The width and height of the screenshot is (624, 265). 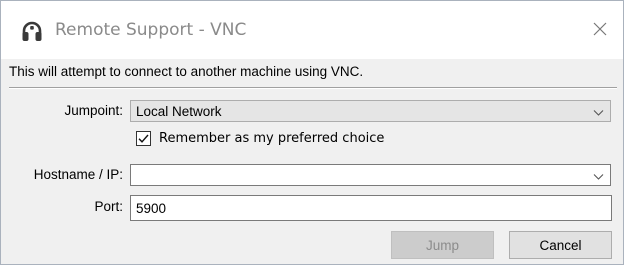 I want to click on jump-button-label: Jump, so click(x=442, y=245).